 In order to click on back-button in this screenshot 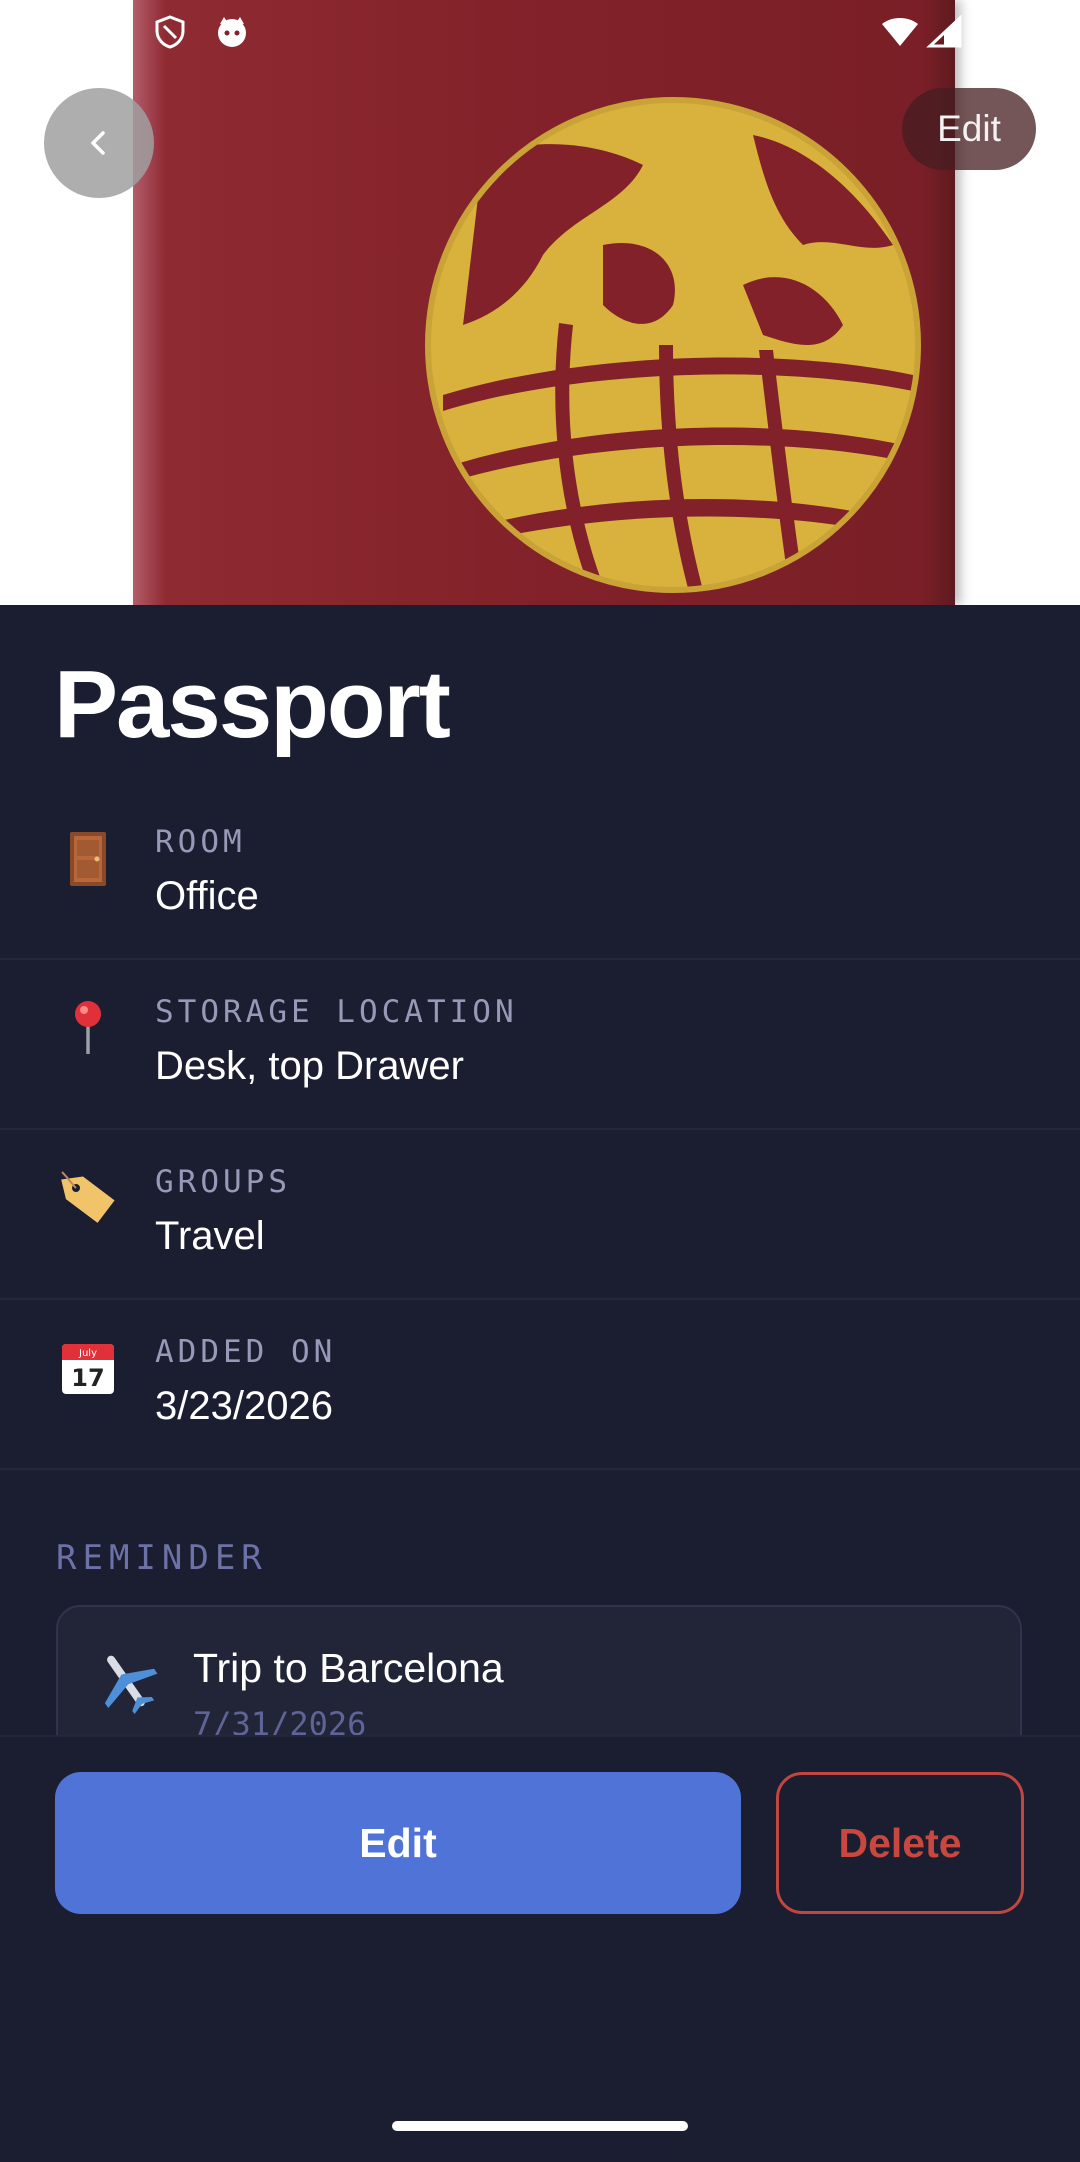, I will do `click(99, 143)`.